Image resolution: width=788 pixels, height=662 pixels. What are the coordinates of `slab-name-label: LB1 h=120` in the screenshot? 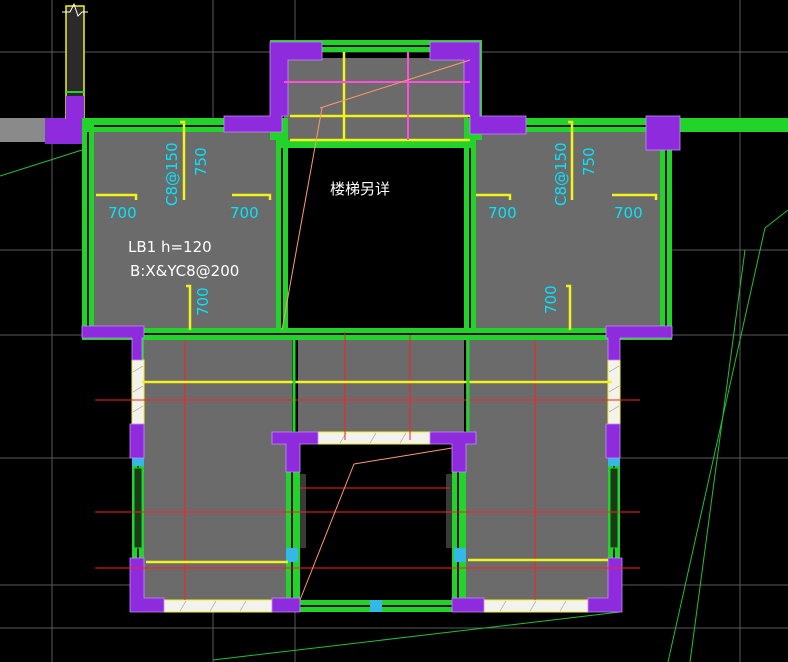 It's located at (170, 247).